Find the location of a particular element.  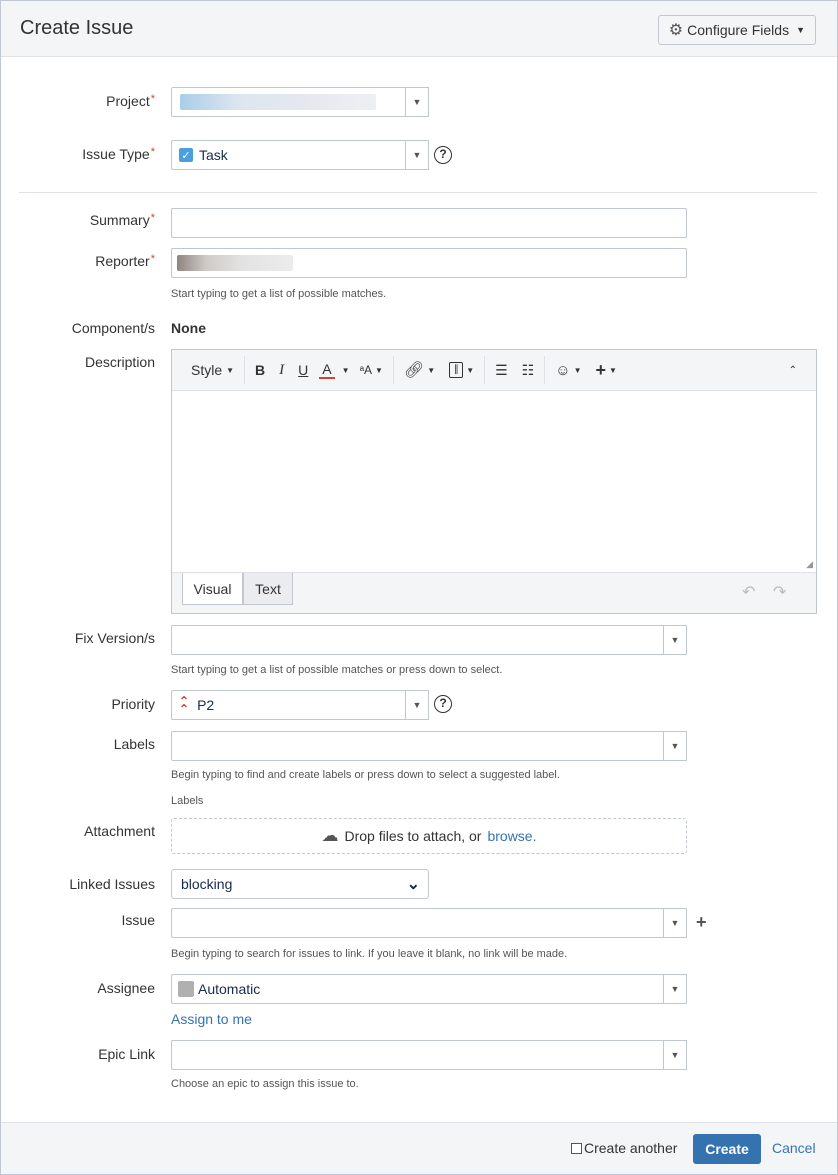

project-label: Project* is located at coordinates (130, 101).